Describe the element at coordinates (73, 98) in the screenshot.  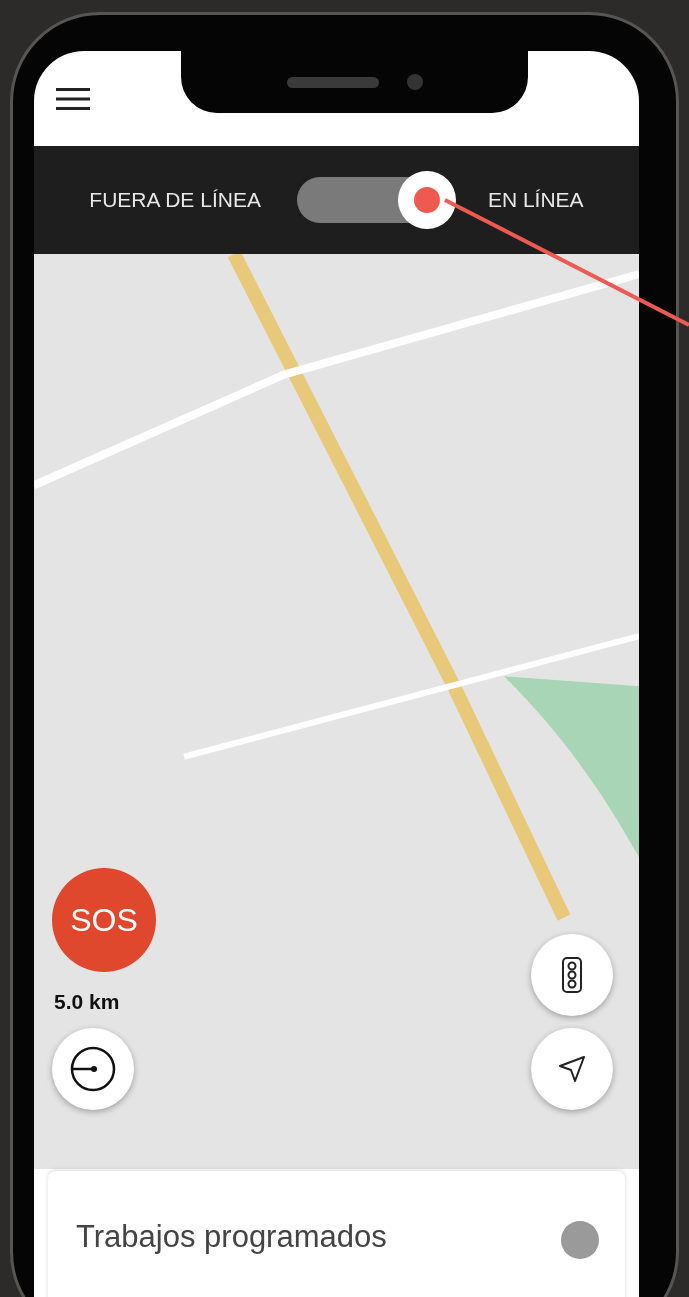
I see `menu-icon` at that location.